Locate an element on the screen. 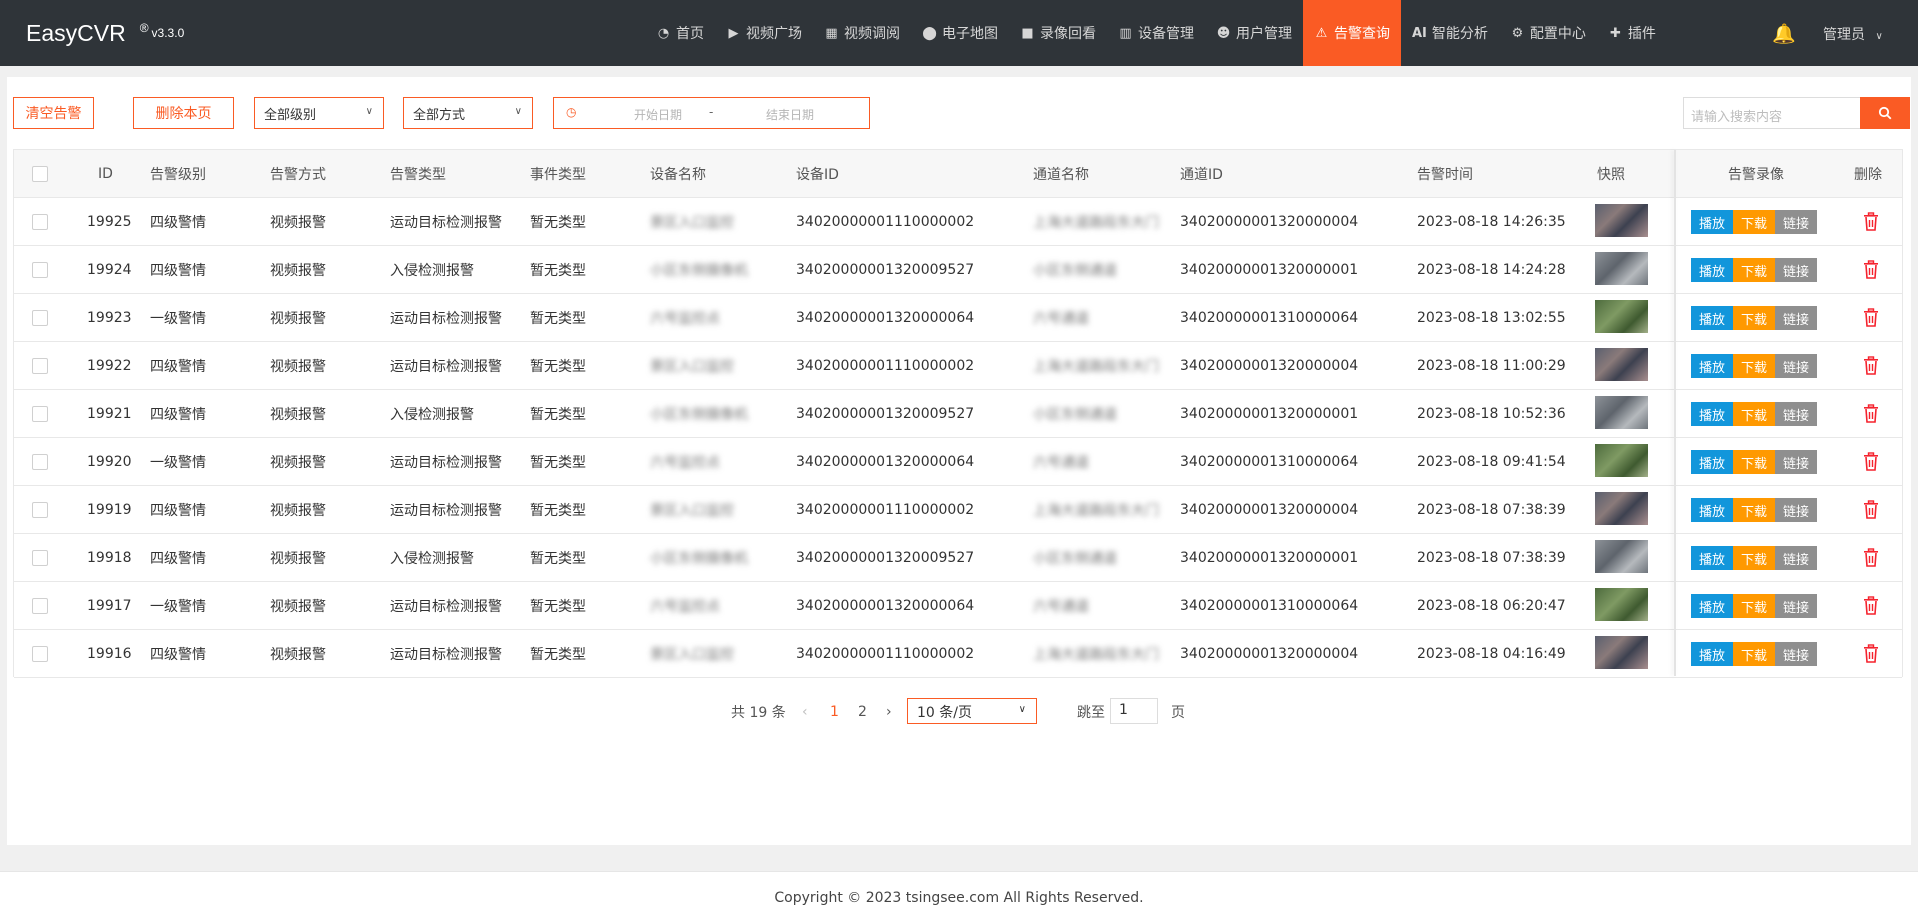 Image resolution: width=1918 pixels, height=923 pixels. notification-bell-icon: 🔔 is located at coordinates (1784, 33).